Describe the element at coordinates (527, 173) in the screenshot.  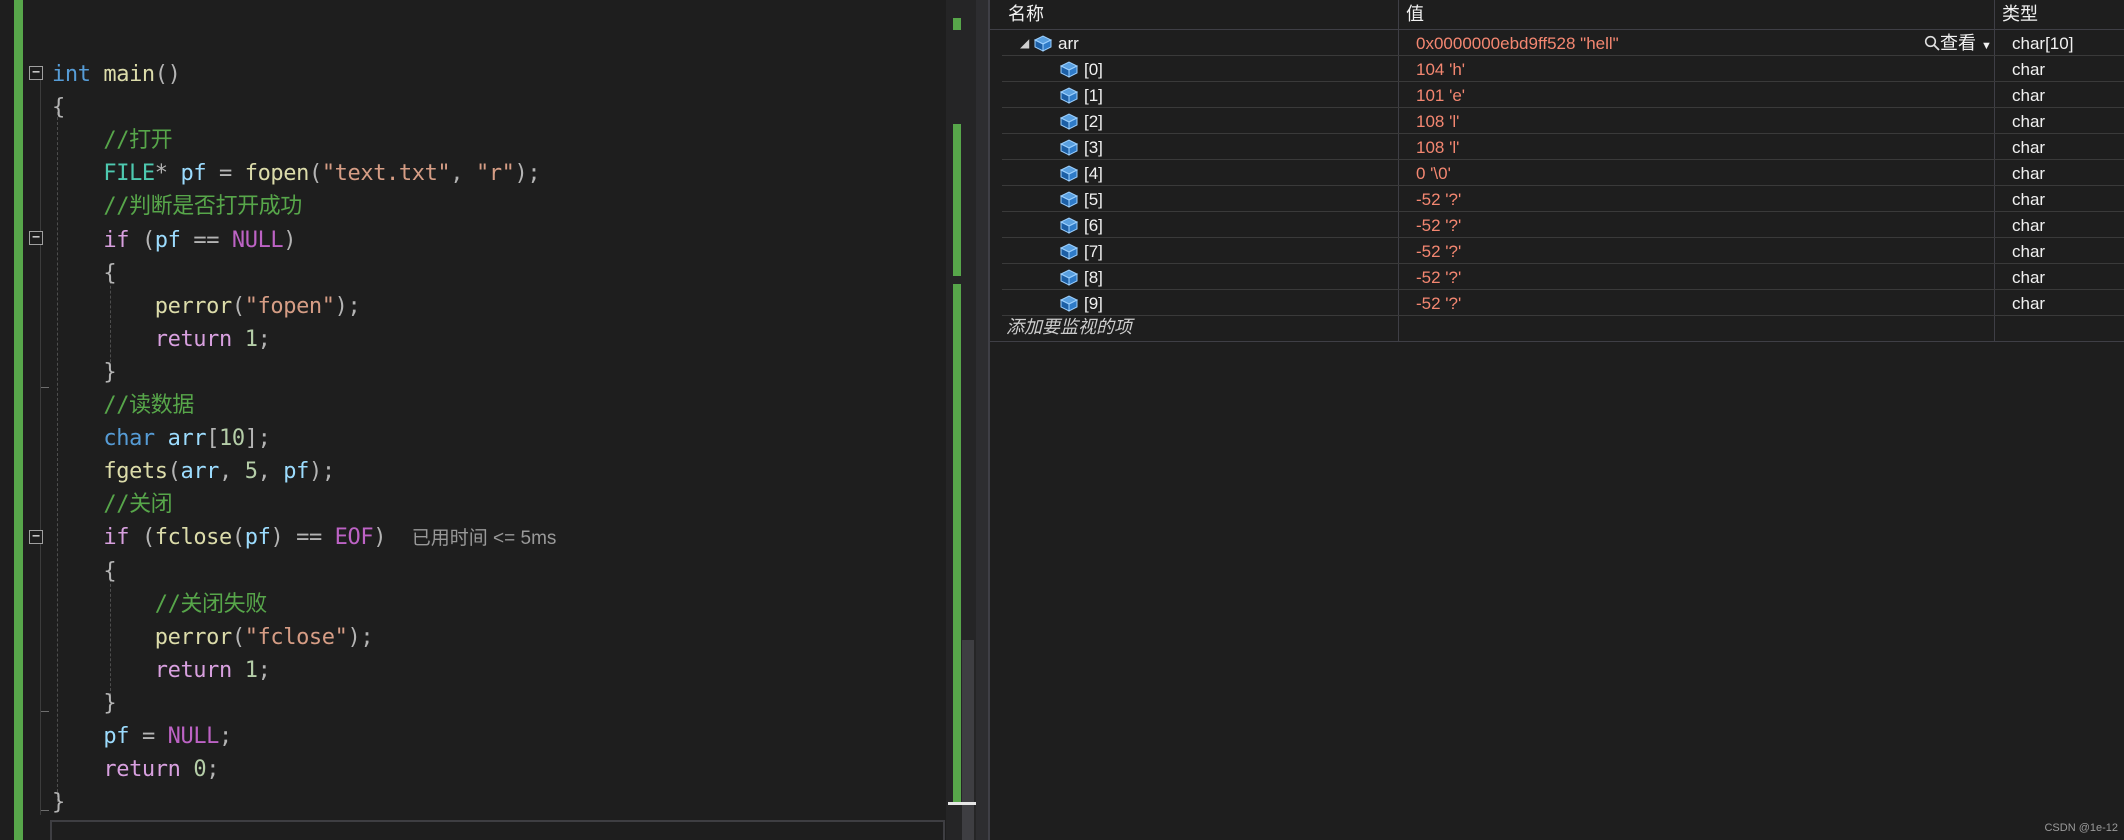
I see `code-token: );` at that location.